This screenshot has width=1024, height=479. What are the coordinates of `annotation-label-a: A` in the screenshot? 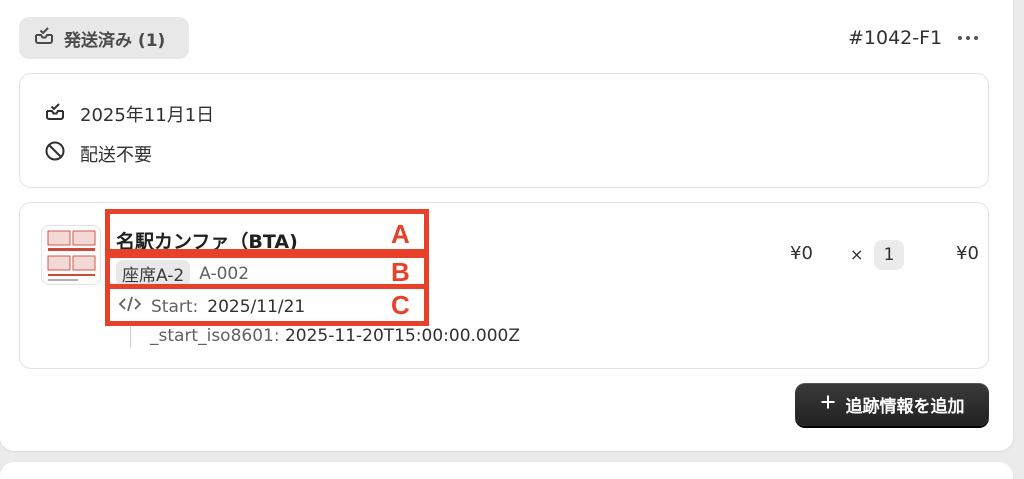 It's located at (400, 234).